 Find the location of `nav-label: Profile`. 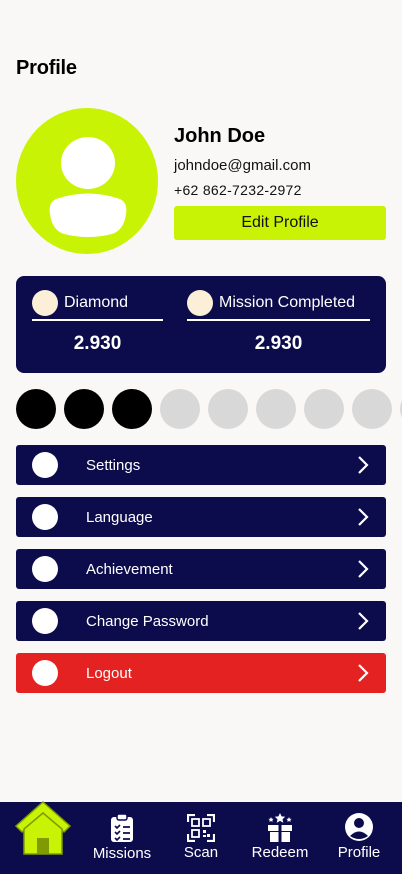

nav-label: Profile is located at coordinates (359, 852).